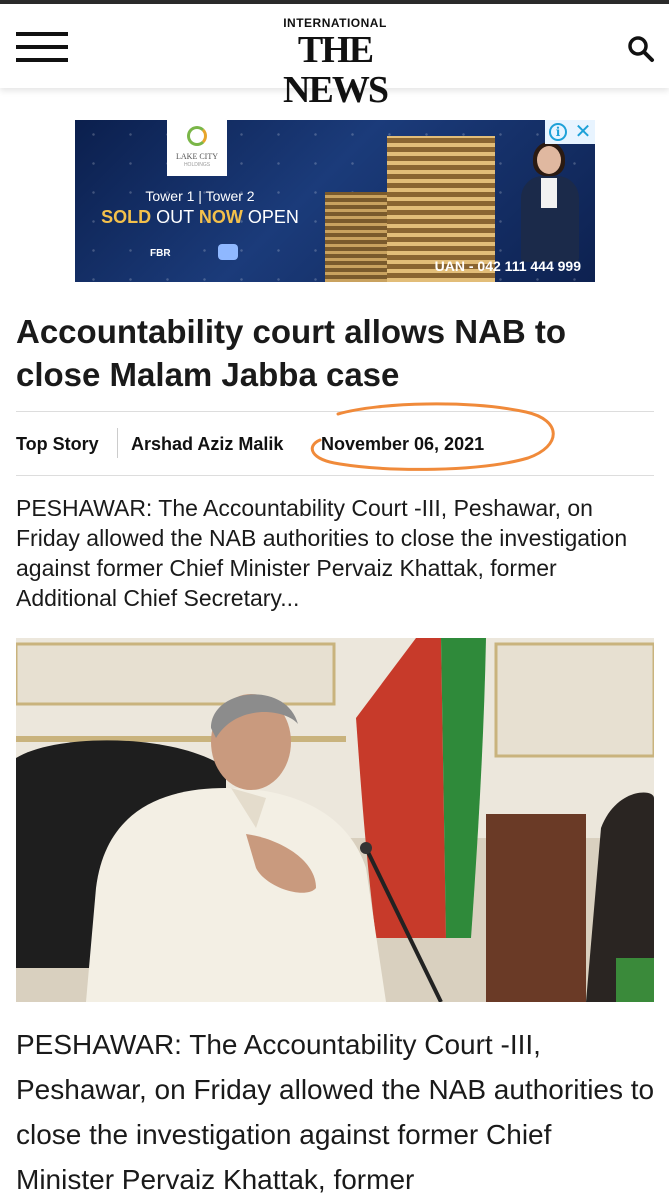 Image resolution: width=669 pixels, height=1200 pixels. What do you see at coordinates (356, 237) in the screenshot?
I see `ad-building-image` at bounding box center [356, 237].